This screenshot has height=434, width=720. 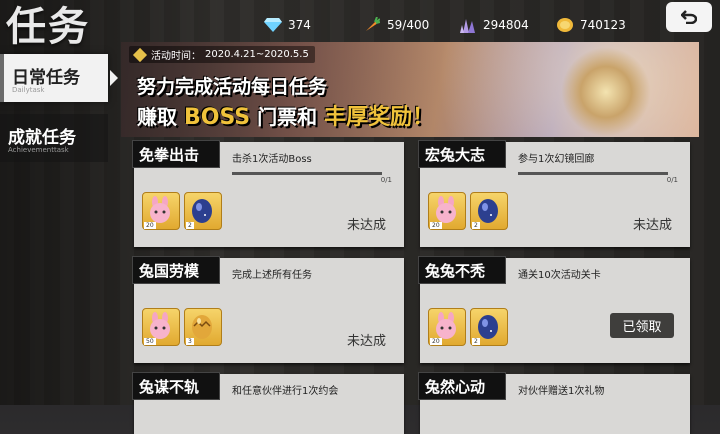 What do you see at coordinates (268, 309) in the screenshot?
I see `task-card: 兔国劳模 完成上述所有任务 50 3 未达成` at bounding box center [268, 309].